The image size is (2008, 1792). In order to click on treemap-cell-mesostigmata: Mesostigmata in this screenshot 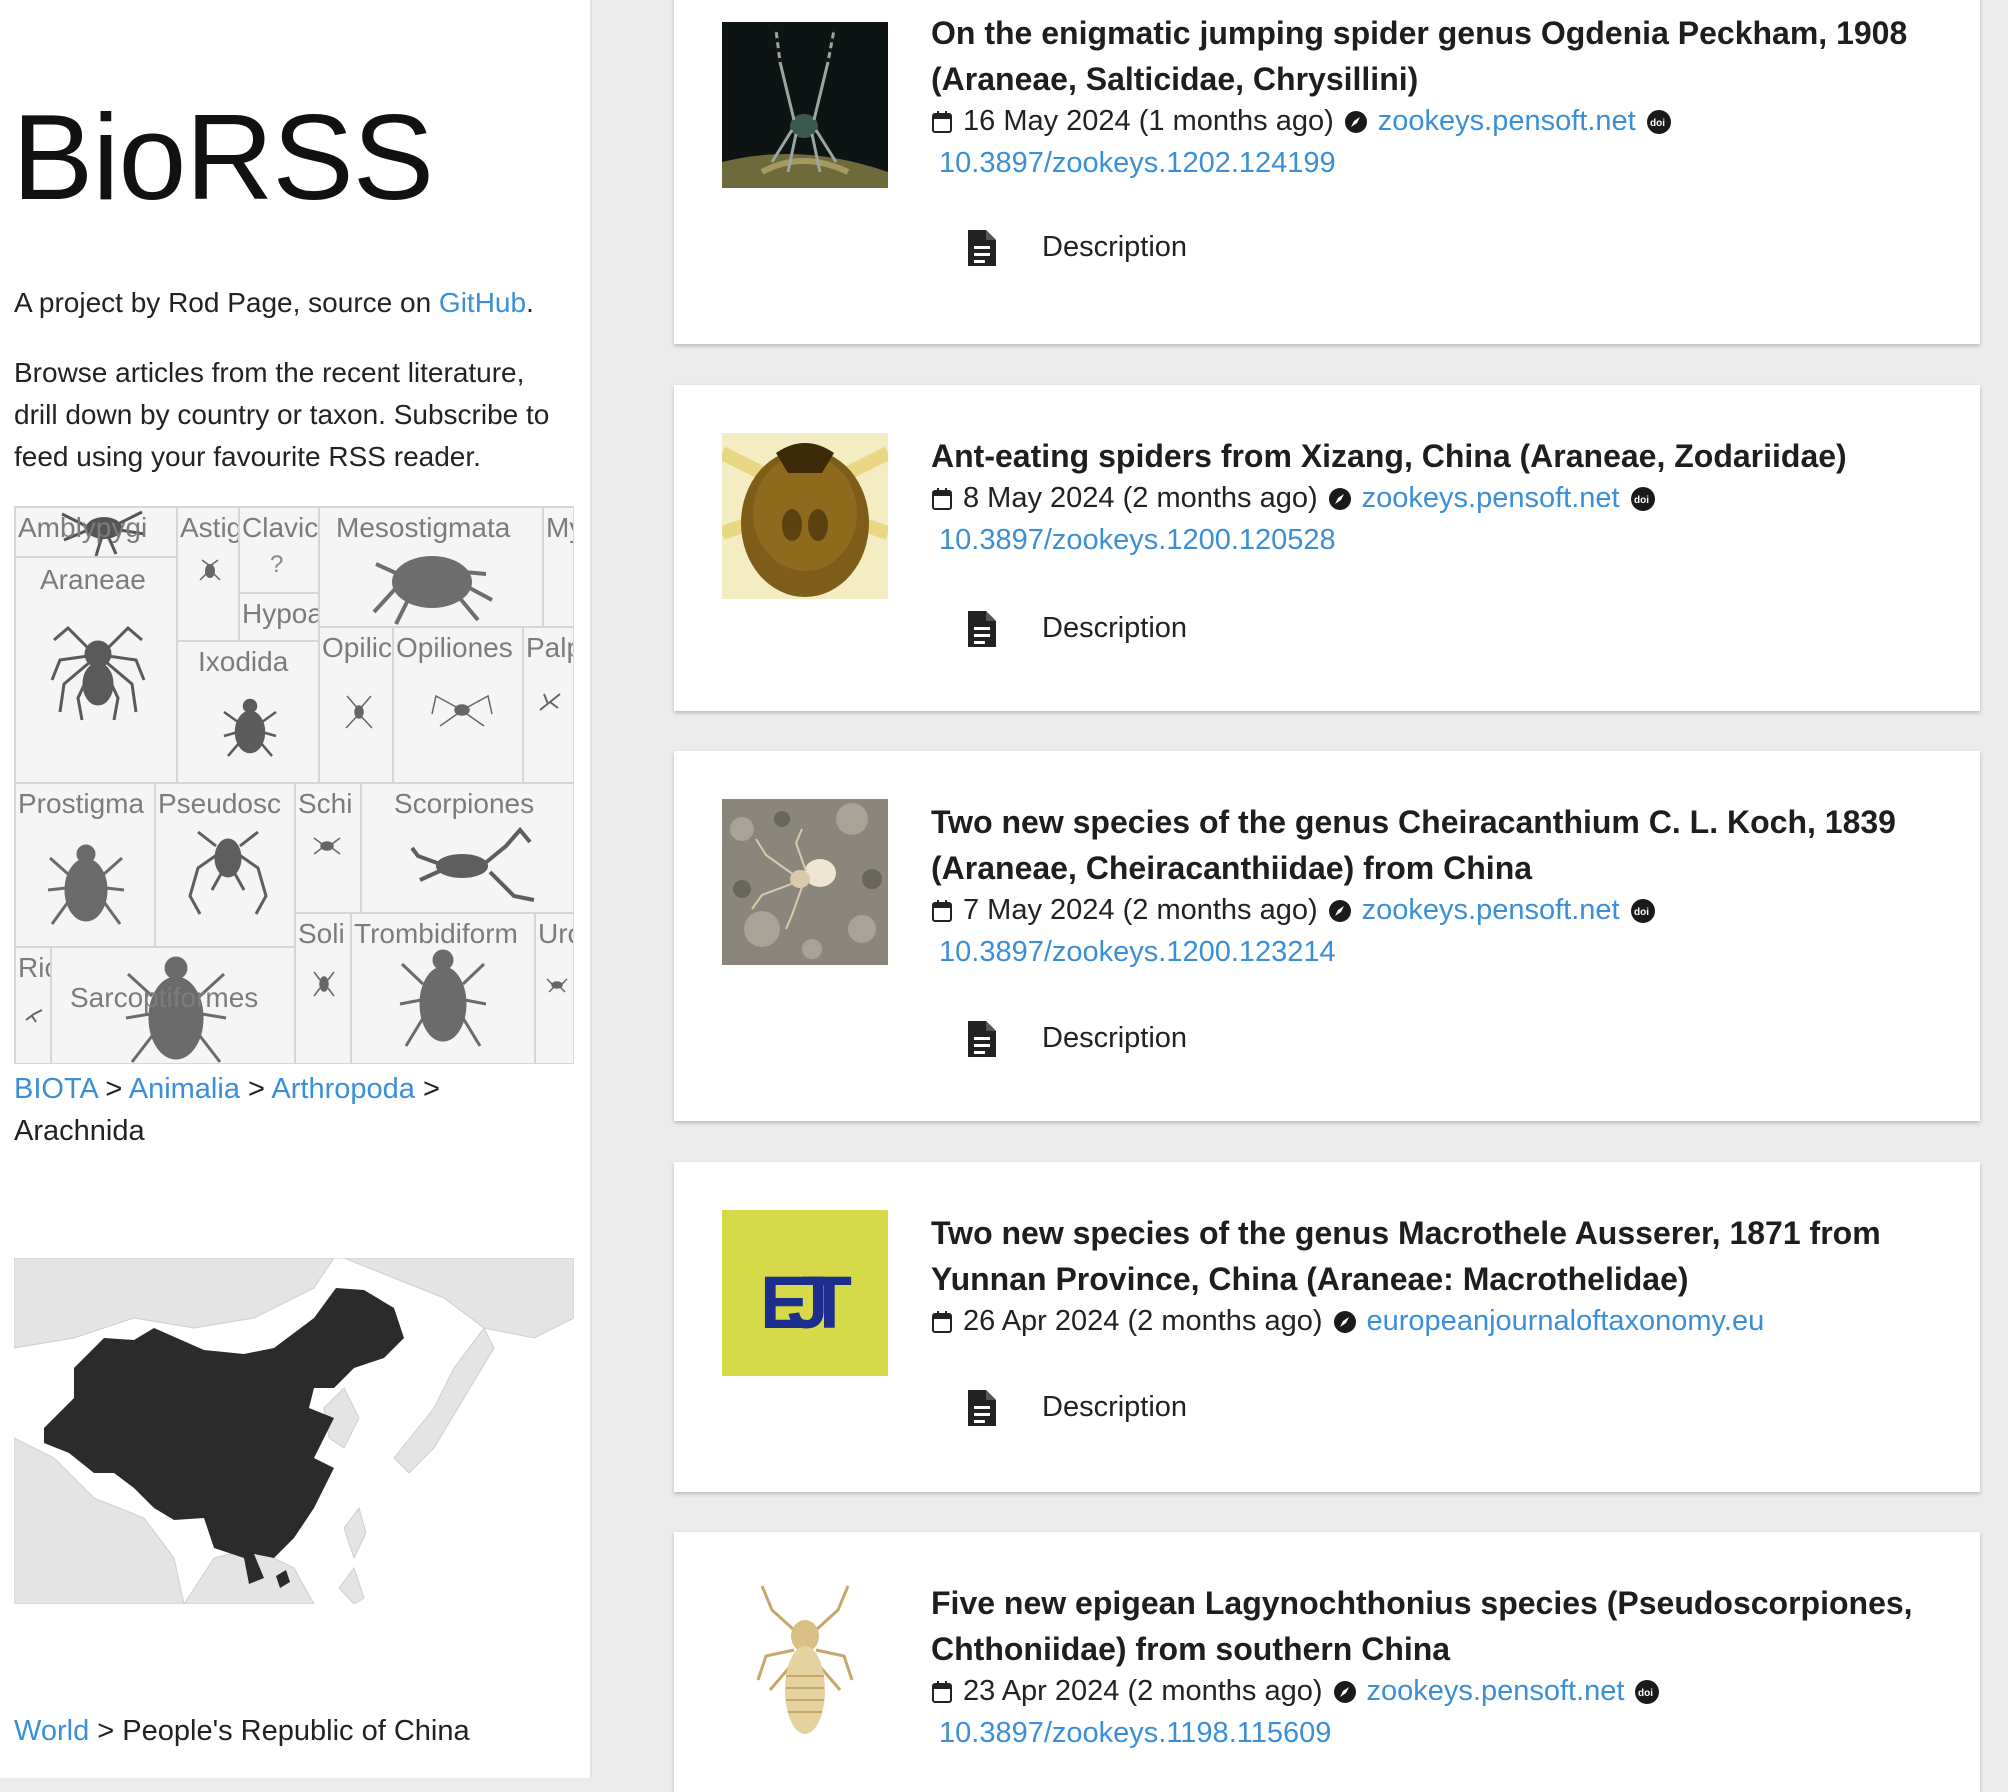, I will do `click(431, 567)`.